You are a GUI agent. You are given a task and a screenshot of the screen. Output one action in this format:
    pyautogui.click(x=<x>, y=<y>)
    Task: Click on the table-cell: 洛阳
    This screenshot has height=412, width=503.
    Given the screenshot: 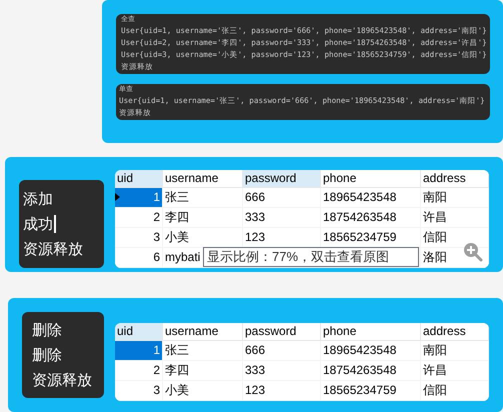 What is the action you would take?
    pyautogui.click(x=435, y=257)
    